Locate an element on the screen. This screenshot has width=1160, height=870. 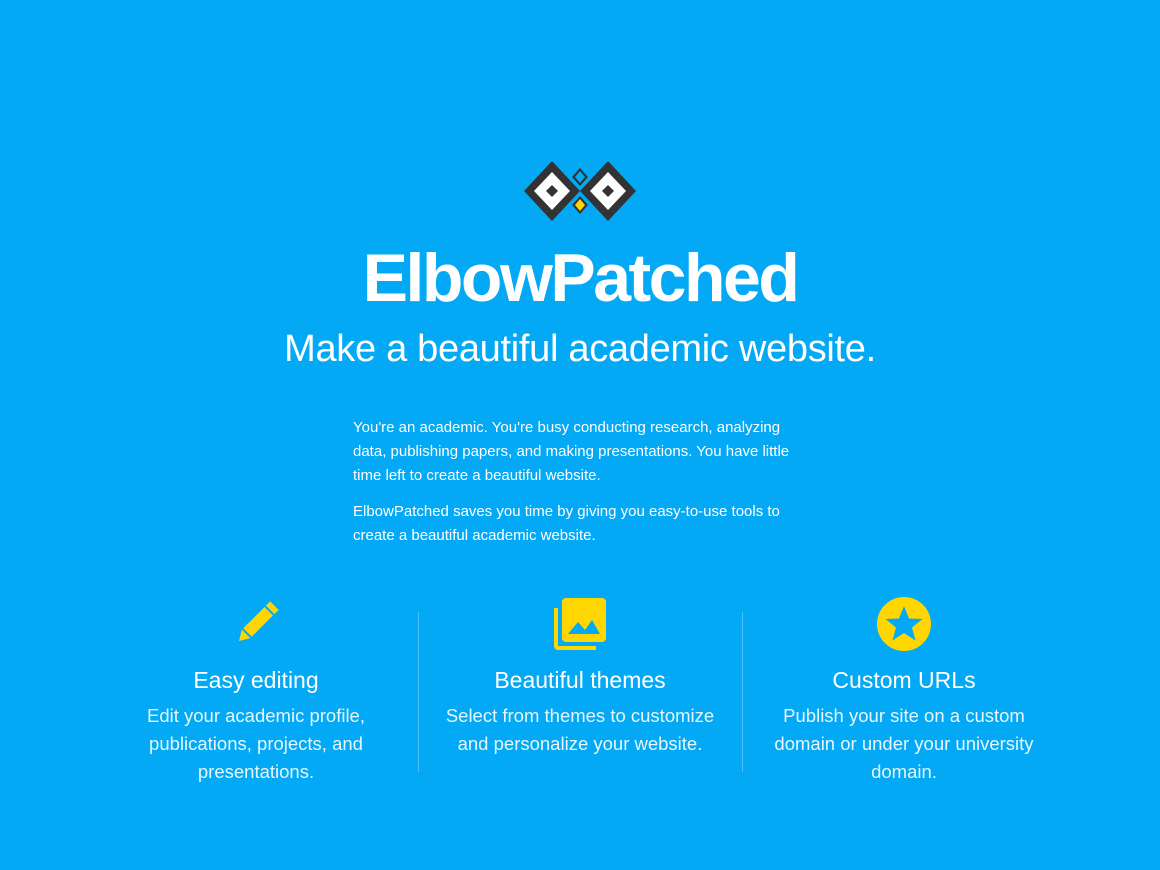
feature-title: Easy editing is located at coordinates (256, 680).